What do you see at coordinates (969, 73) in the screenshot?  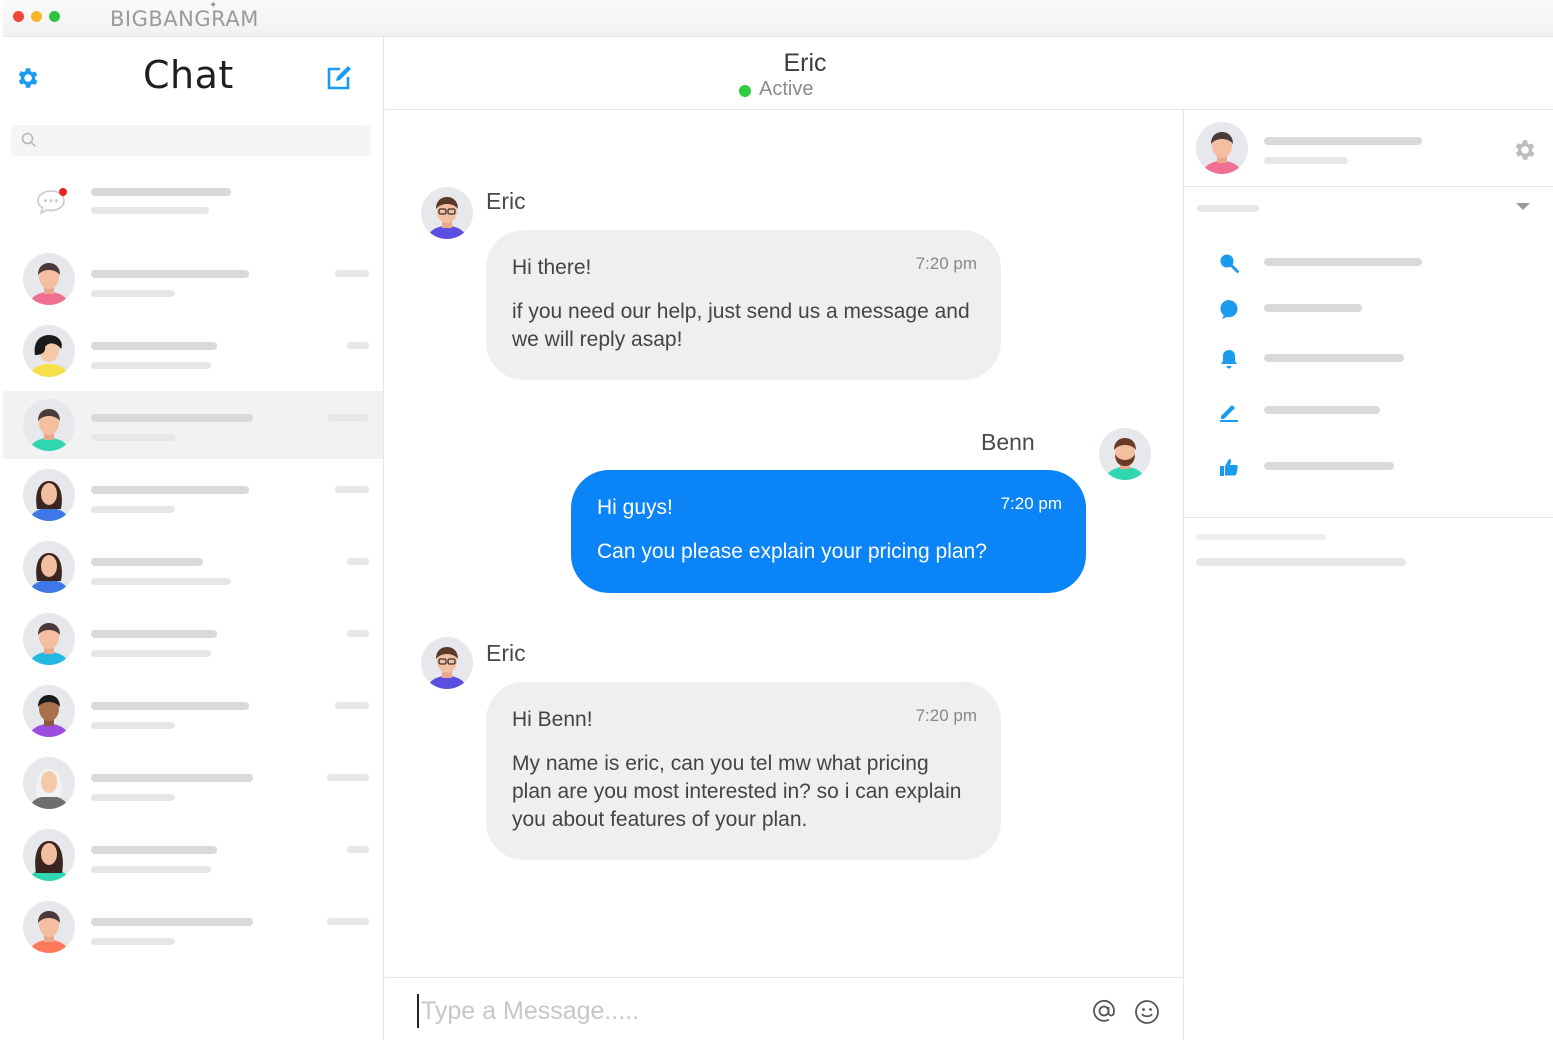 I see `chat-header: Eric Active` at bounding box center [969, 73].